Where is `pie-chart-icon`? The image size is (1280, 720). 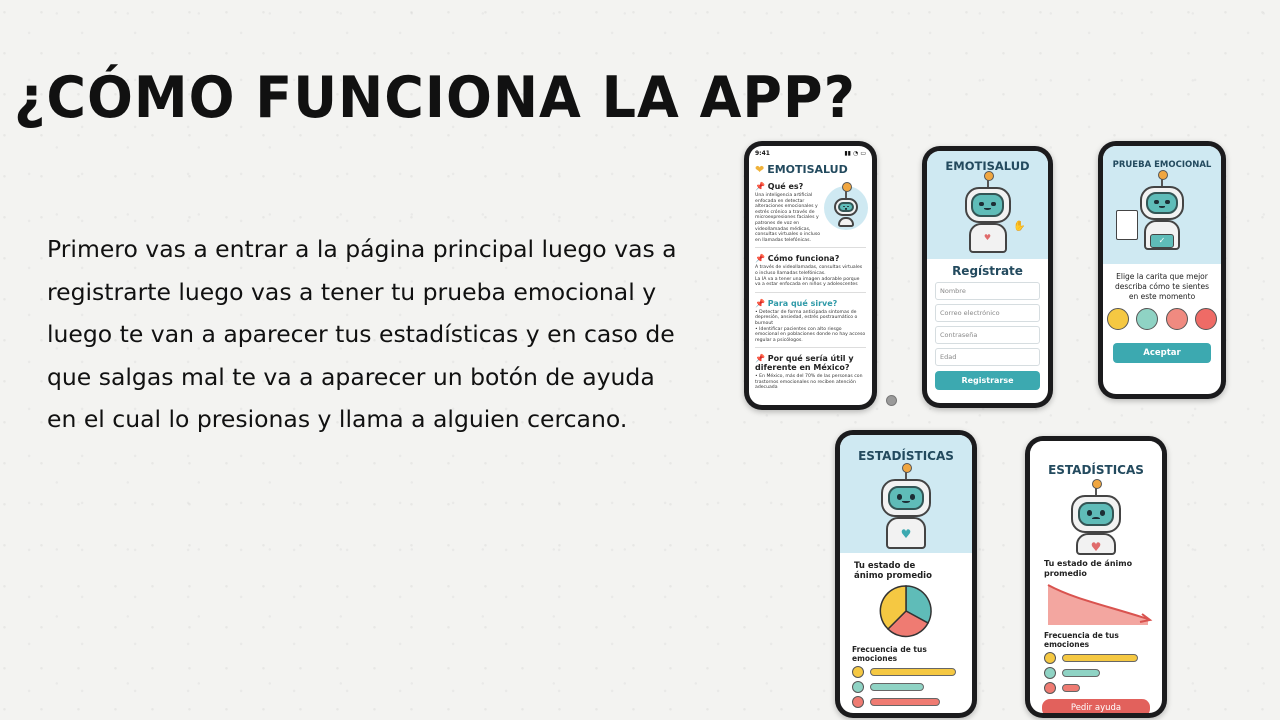 pie-chart-icon is located at coordinates (905, 611).